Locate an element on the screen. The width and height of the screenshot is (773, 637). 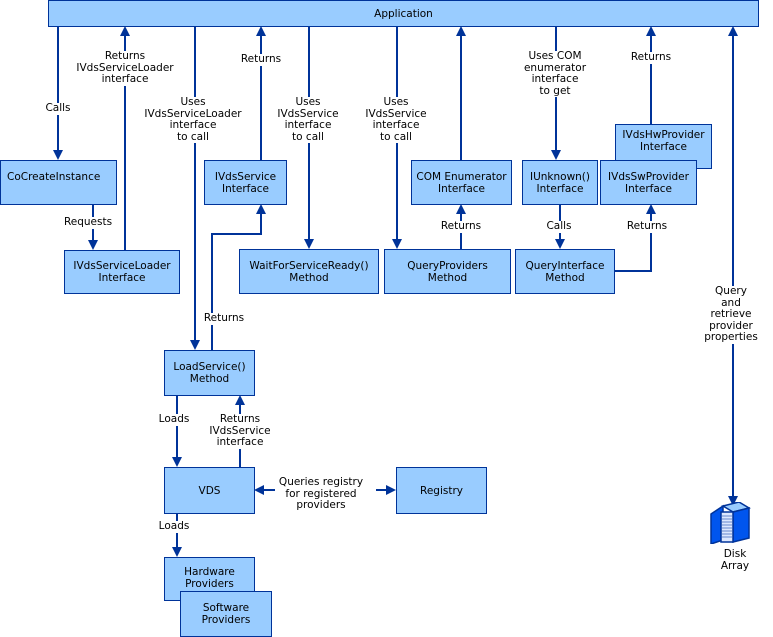
label-uses-service-query: Uses IVdsService interface to call is located at coordinates (396, 119).